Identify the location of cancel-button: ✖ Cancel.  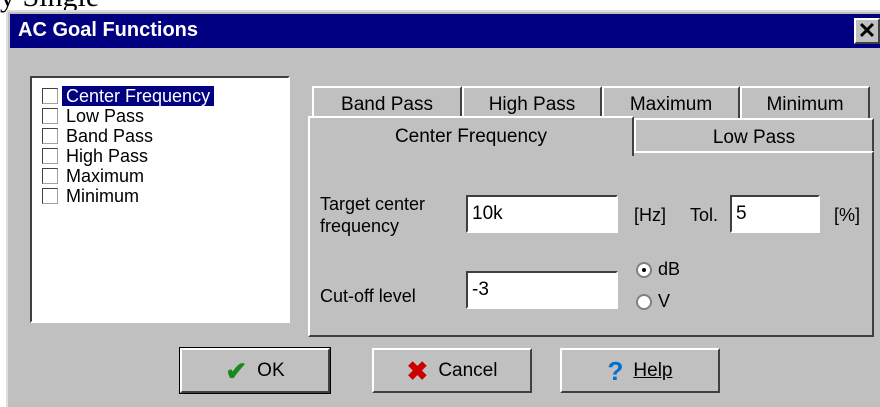
(452, 370).